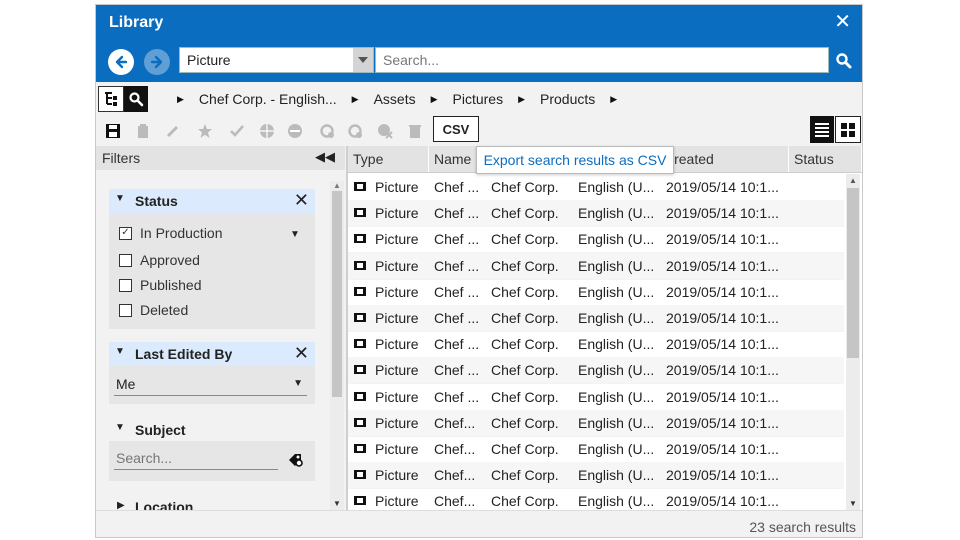 This screenshot has height=540, width=960. What do you see at coordinates (301, 200) in the screenshot?
I see `remove-status-filter-button: ✕` at bounding box center [301, 200].